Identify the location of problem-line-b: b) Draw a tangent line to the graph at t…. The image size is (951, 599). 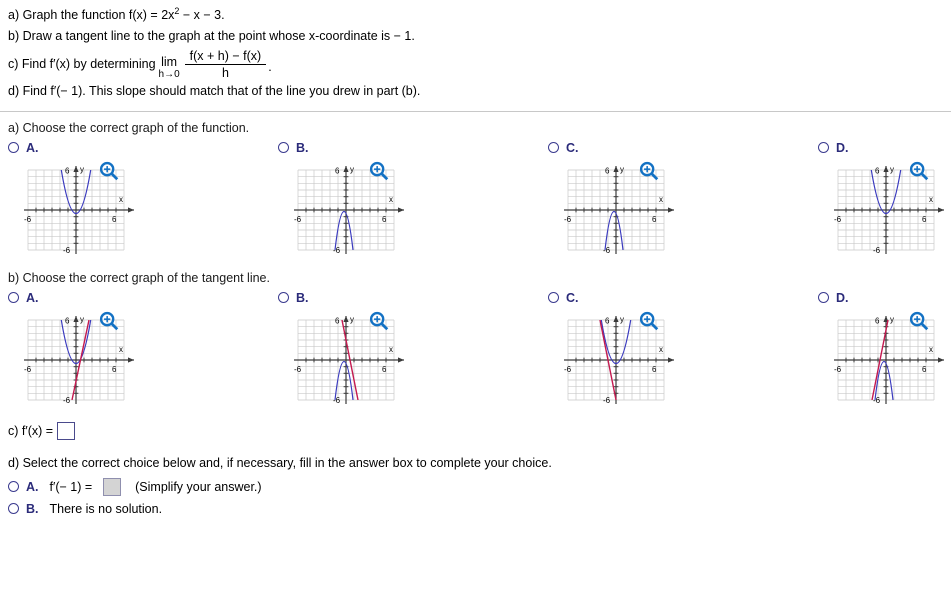
(211, 36).